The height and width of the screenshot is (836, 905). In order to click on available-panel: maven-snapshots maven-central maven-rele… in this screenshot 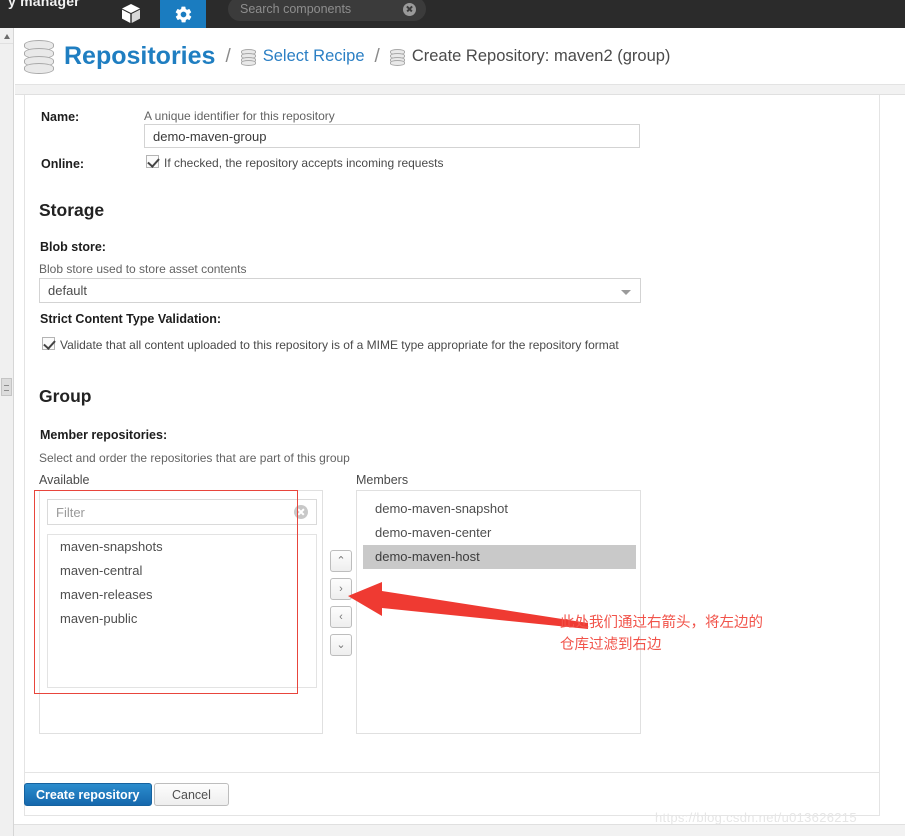, I will do `click(181, 612)`.